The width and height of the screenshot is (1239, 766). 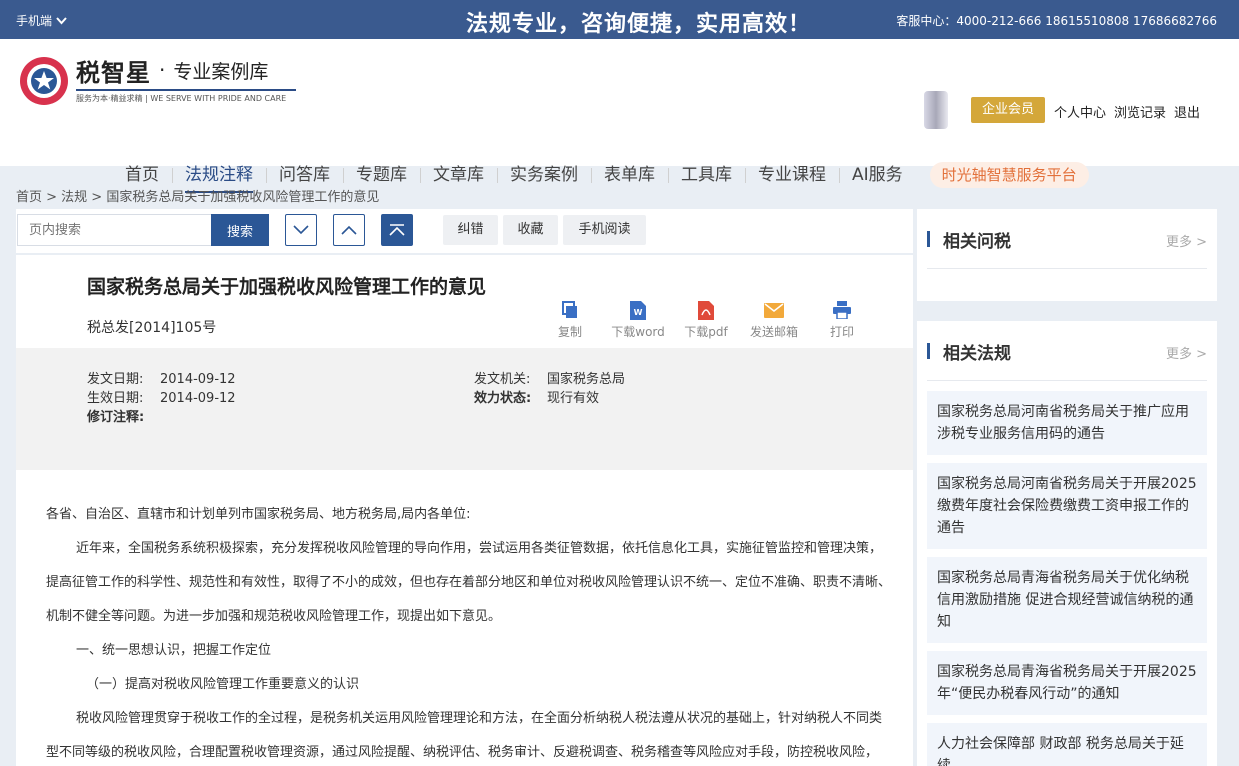 I want to click on pdf-icon, so click(x=706, y=310).